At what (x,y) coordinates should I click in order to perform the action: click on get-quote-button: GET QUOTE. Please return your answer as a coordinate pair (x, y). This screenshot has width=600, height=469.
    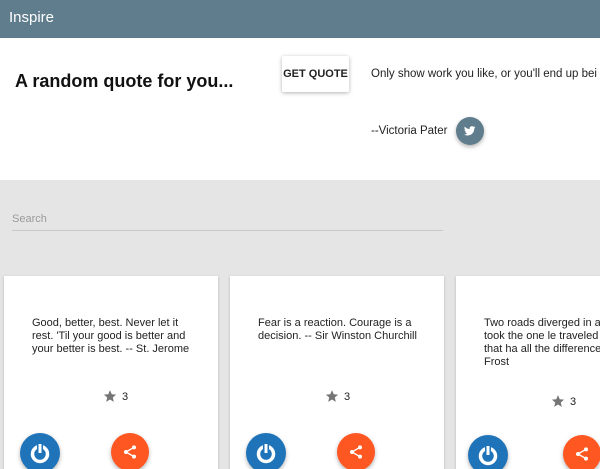
    Looking at the image, I should click on (315, 74).